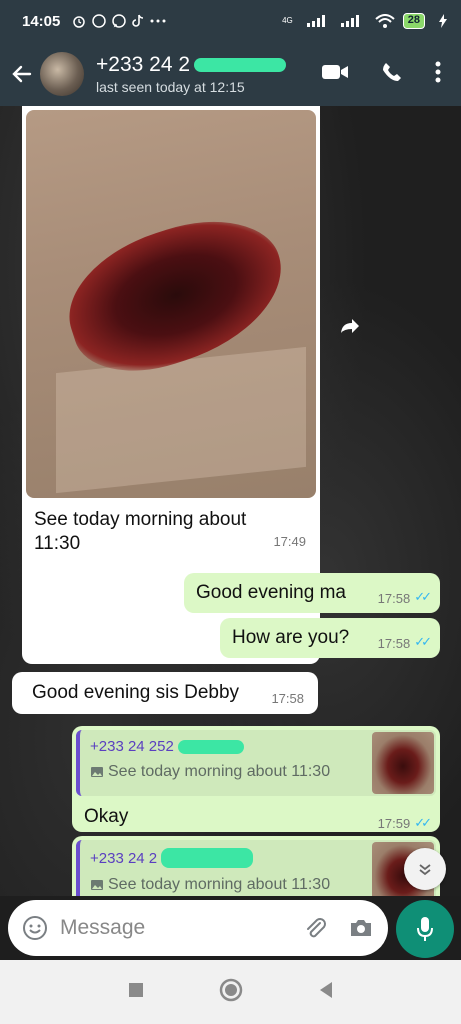 The height and width of the screenshot is (1024, 461). Describe the element at coordinates (106, 816) in the screenshot. I see `message-text: Okay` at that location.